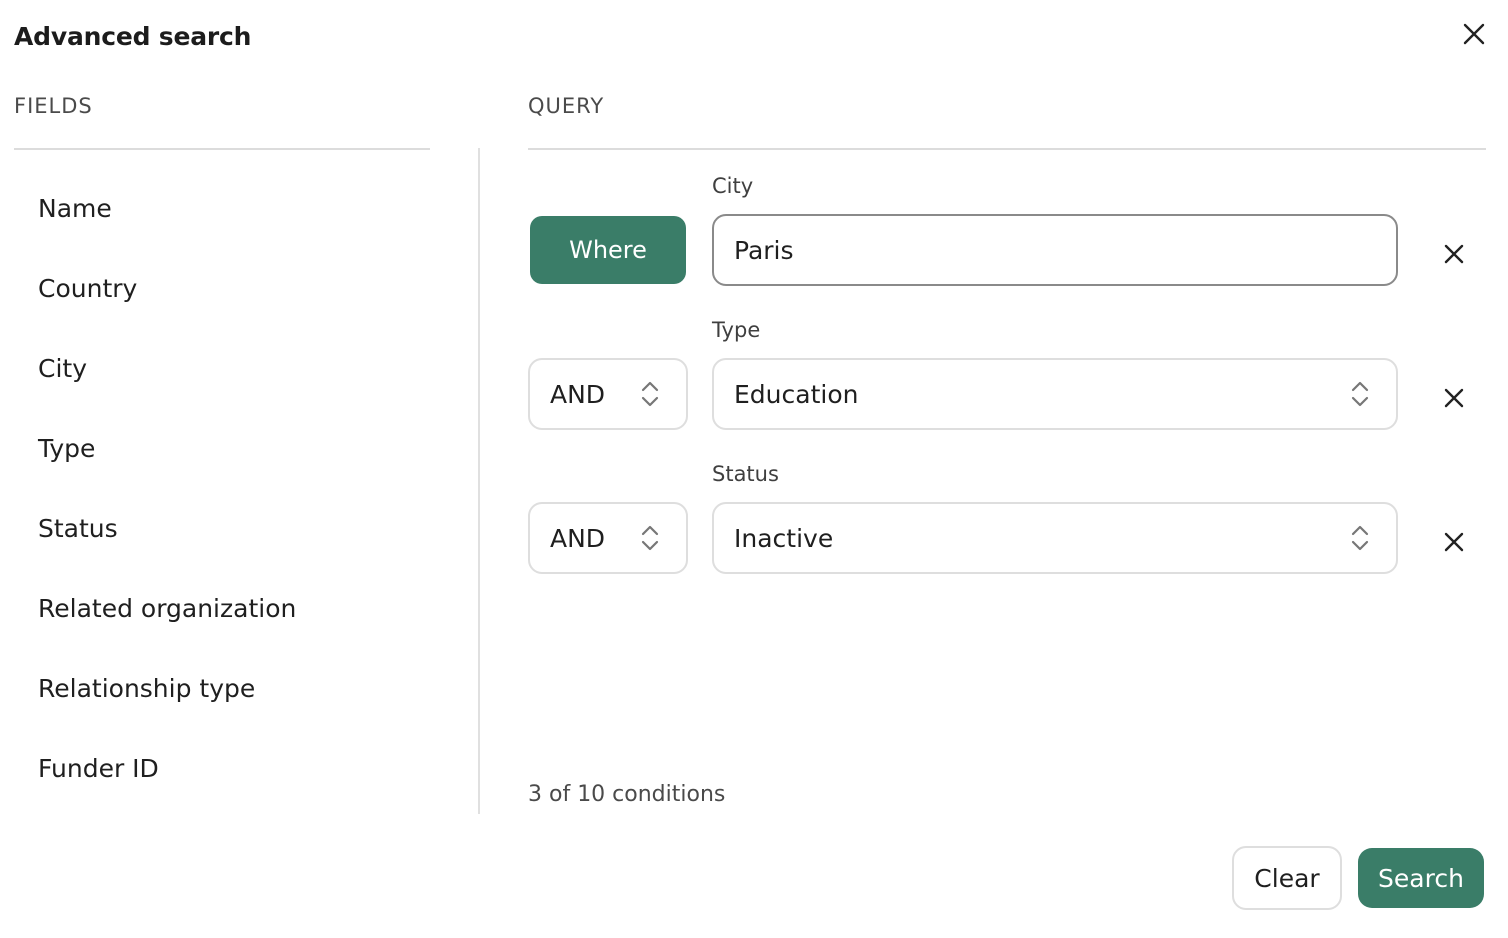 The image size is (1508, 938). Describe the element at coordinates (627, 794) in the screenshot. I see `condition-count: 3 of 10 conditions` at that location.